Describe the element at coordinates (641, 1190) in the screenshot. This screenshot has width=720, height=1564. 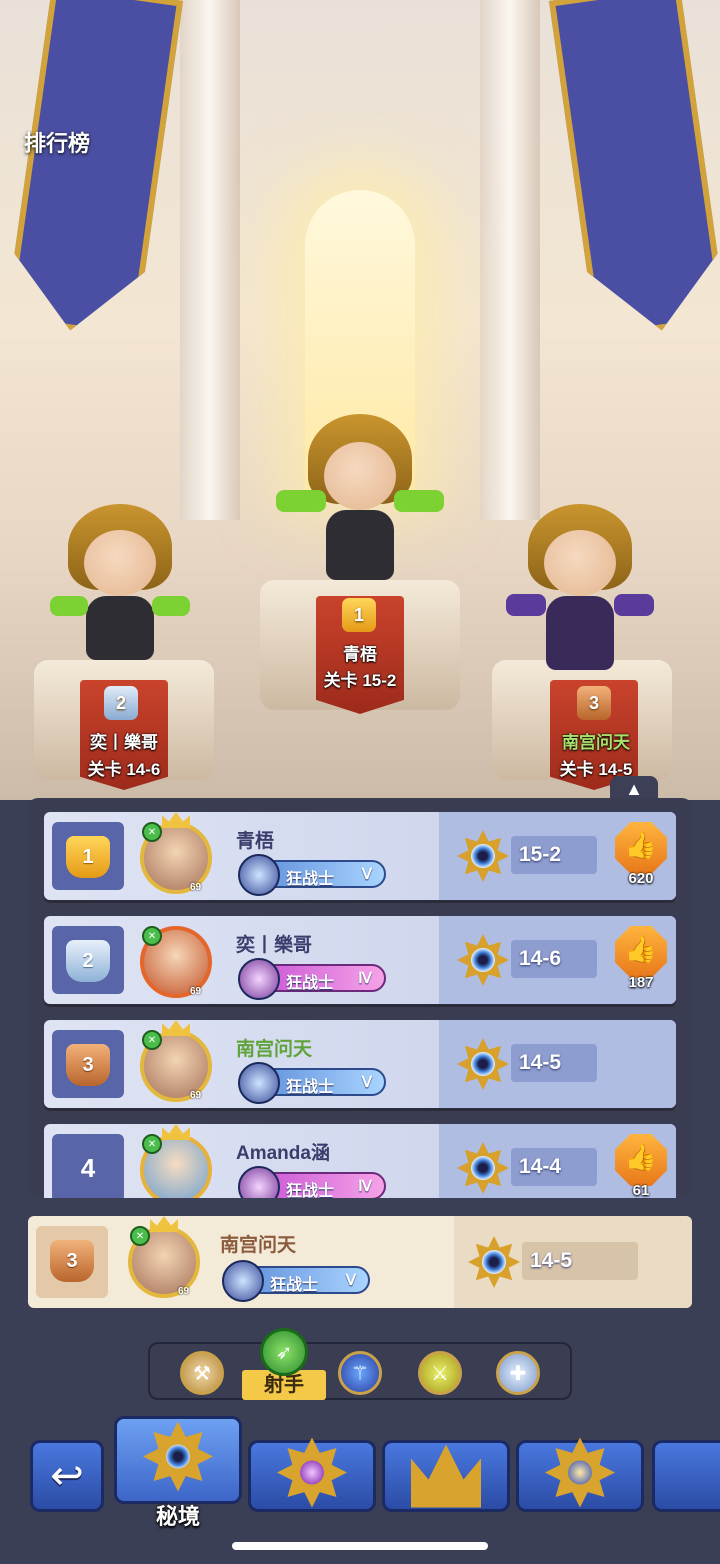
I see `like-count: 61` at that location.